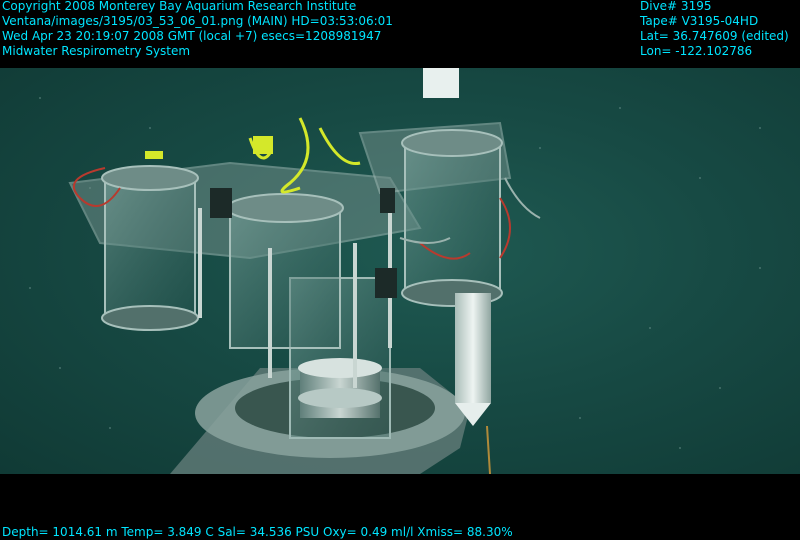 This screenshot has height=540, width=800. Describe the element at coordinates (676, 6) in the screenshot. I see `dive-number: Dive# 3195` at that location.